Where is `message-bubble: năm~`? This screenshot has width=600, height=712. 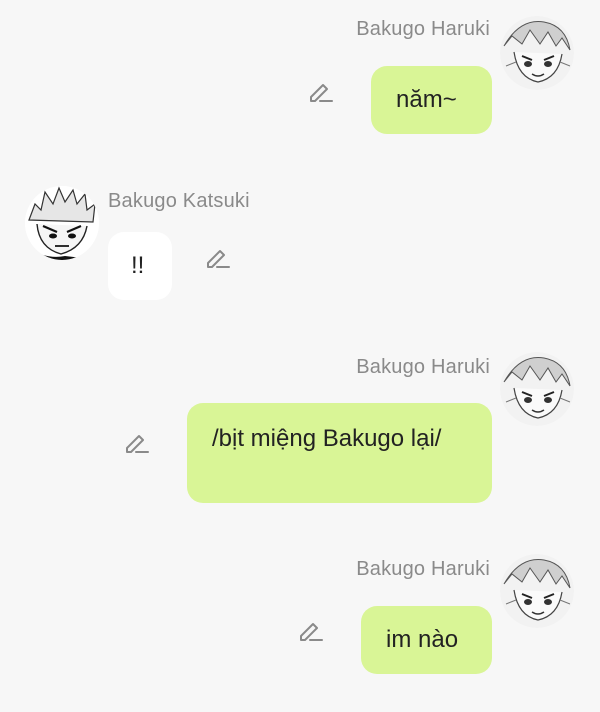
message-bubble: năm~ is located at coordinates (431, 100).